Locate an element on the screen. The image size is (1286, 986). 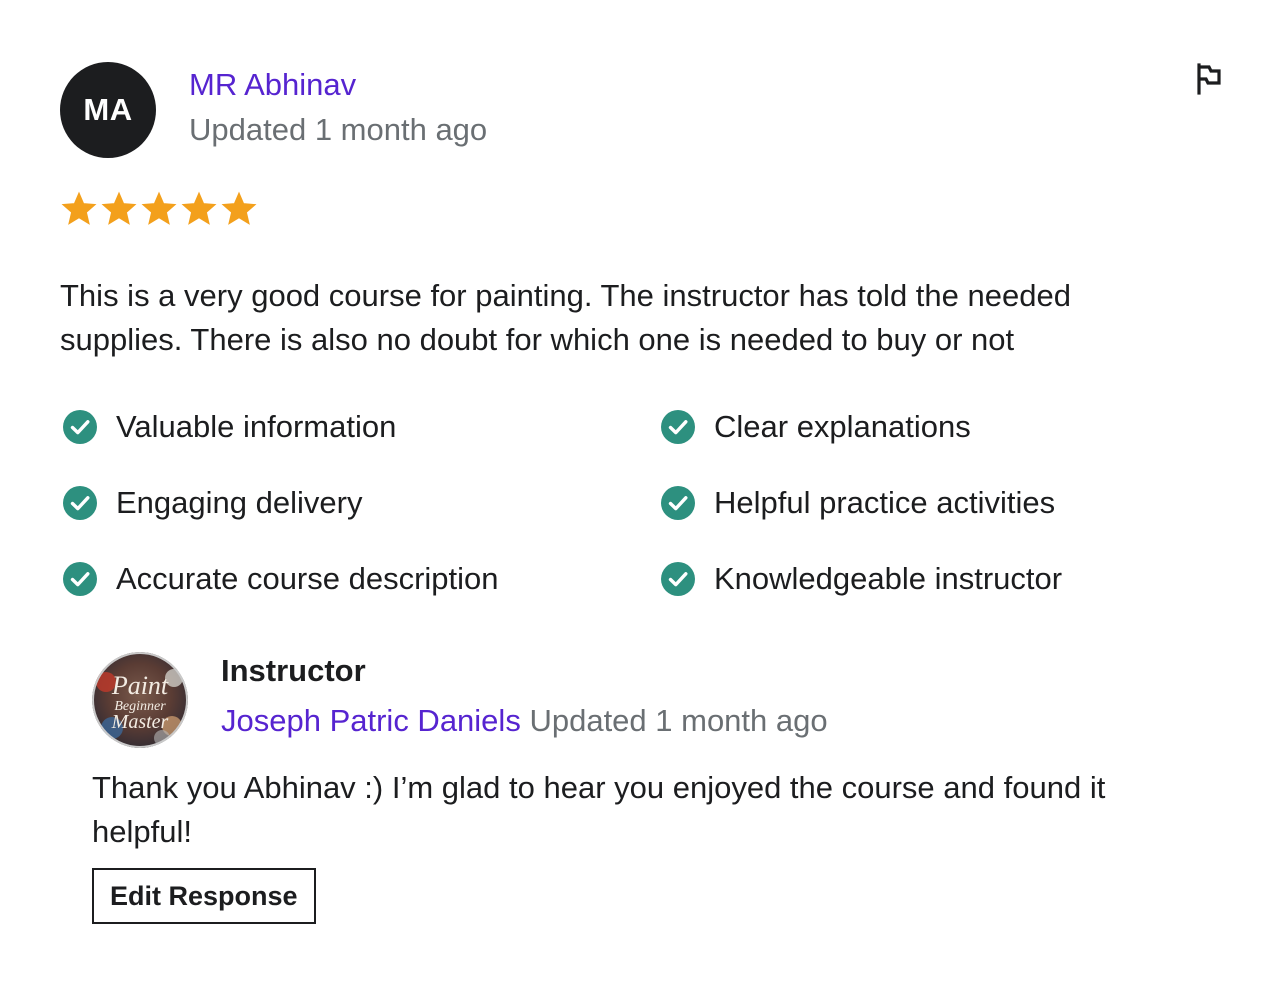
feedback-tag-label: Engaging delivery is located at coordinates (239, 502).